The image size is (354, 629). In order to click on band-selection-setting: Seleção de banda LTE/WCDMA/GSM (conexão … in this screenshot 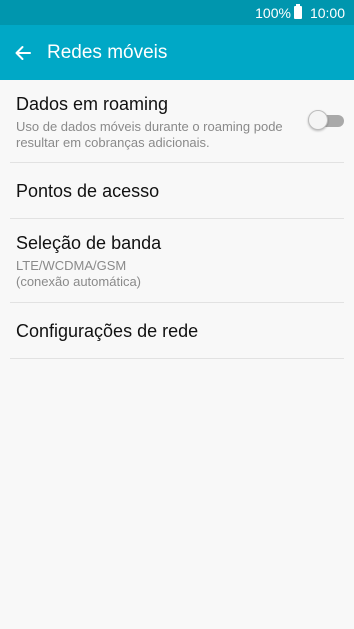, I will do `click(177, 261)`.